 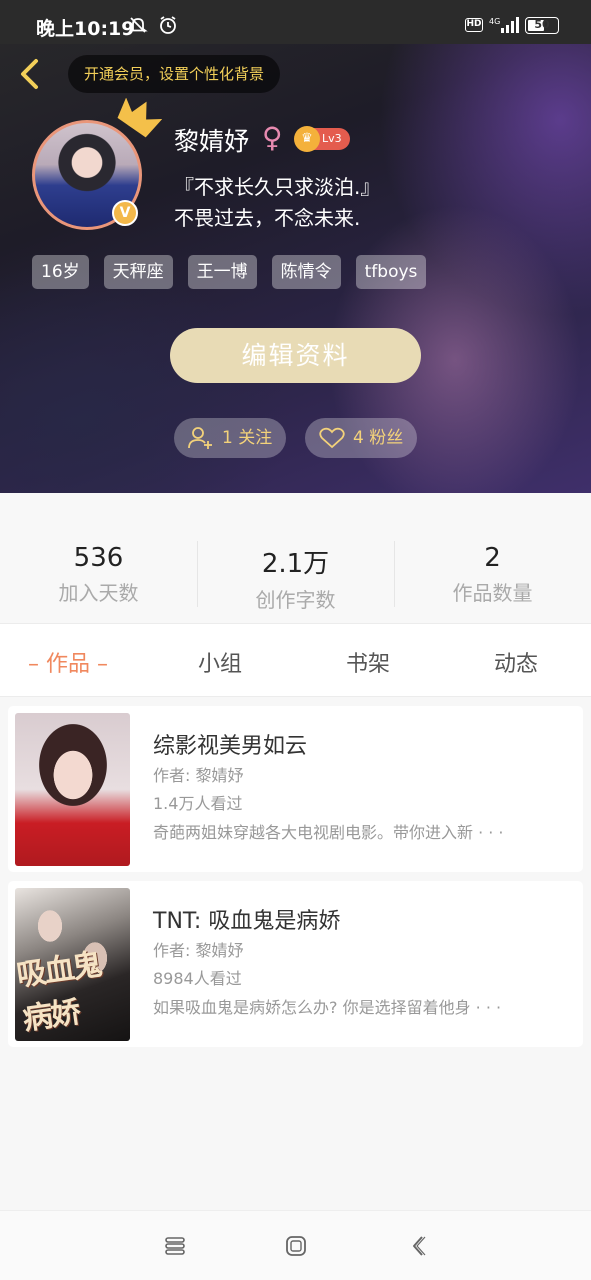 I want to click on tag-age: 16岁, so click(x=60, y=272).